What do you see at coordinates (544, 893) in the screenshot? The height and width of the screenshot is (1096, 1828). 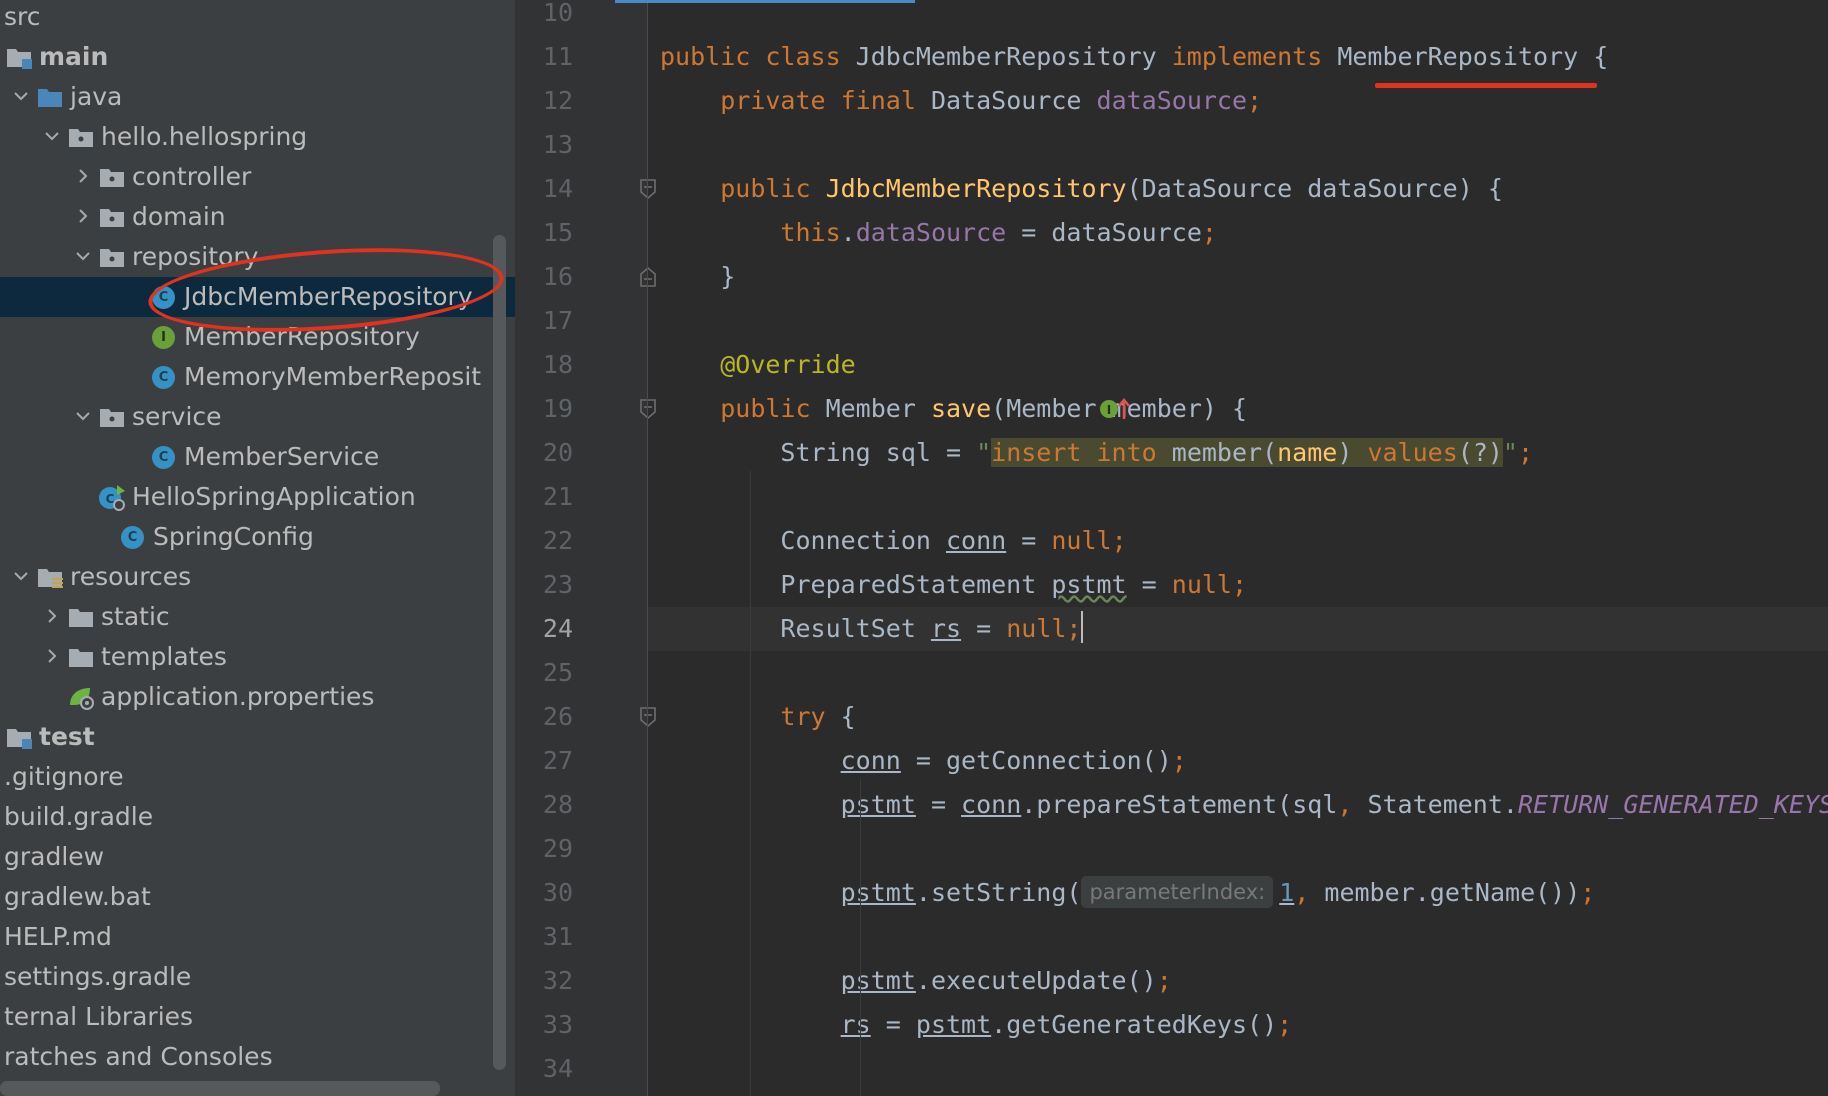 I see `line-number: 30` at bounding box center [544, 893].